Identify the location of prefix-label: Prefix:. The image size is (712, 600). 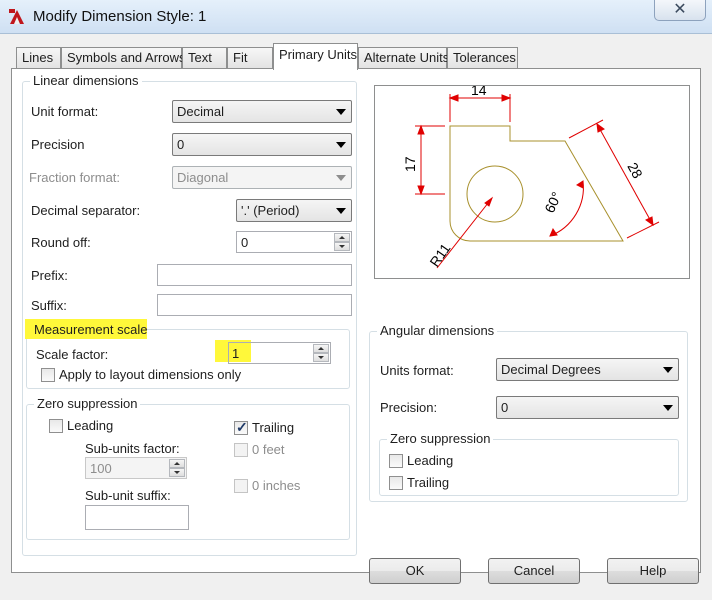
(49, 275).